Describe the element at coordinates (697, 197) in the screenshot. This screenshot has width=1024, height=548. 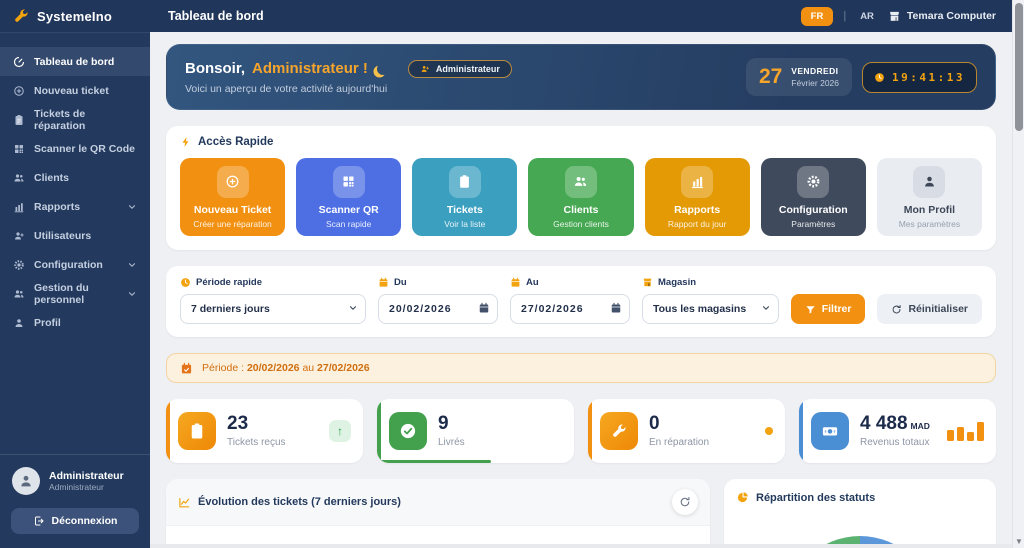
I see `quick-card-rapports: Rapports Rapport du jour` at that location.